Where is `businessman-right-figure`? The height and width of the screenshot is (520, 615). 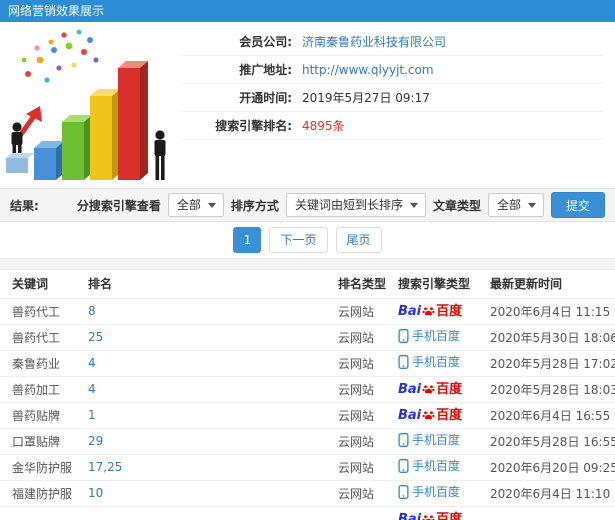
businessman-right-figure is located at coordinates (160, 155).